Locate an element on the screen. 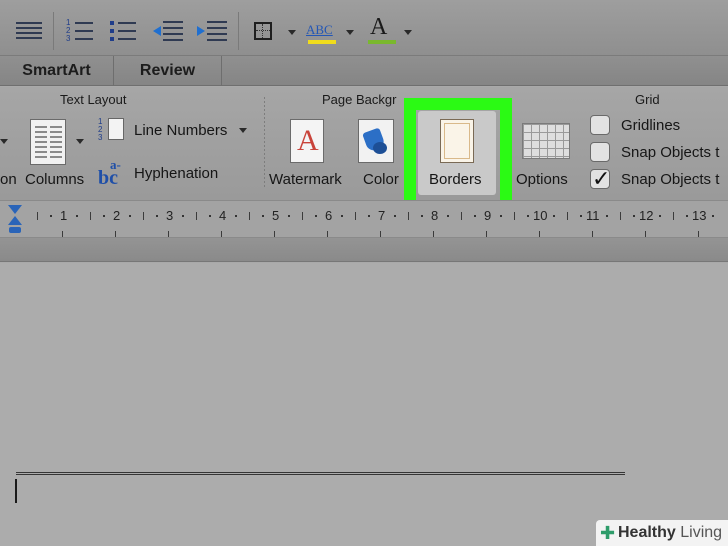  ruler-number: 12 is located at coordinates (646, 215).